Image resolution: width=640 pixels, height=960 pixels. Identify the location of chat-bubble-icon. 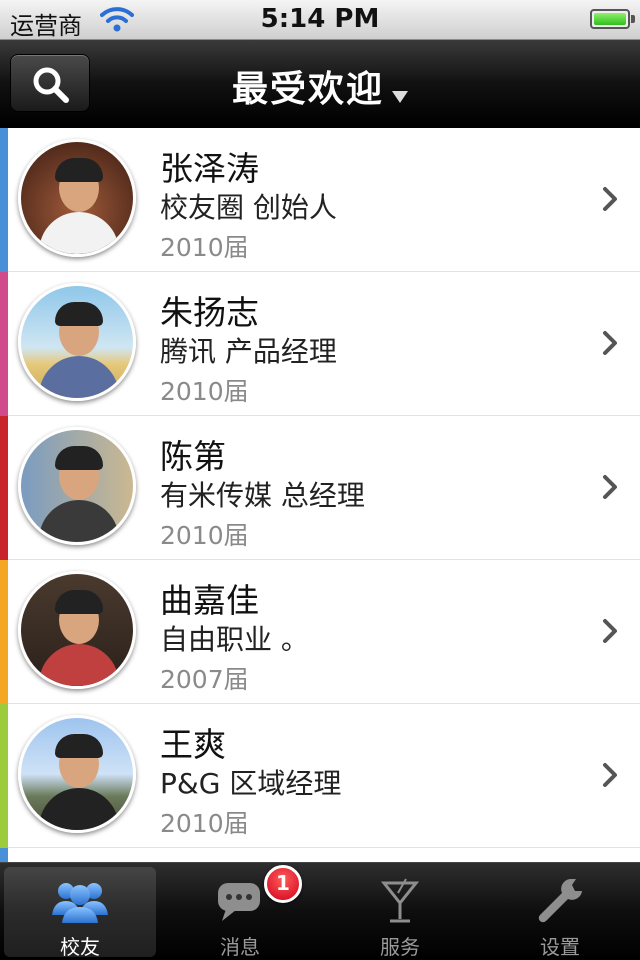
(239, 902).